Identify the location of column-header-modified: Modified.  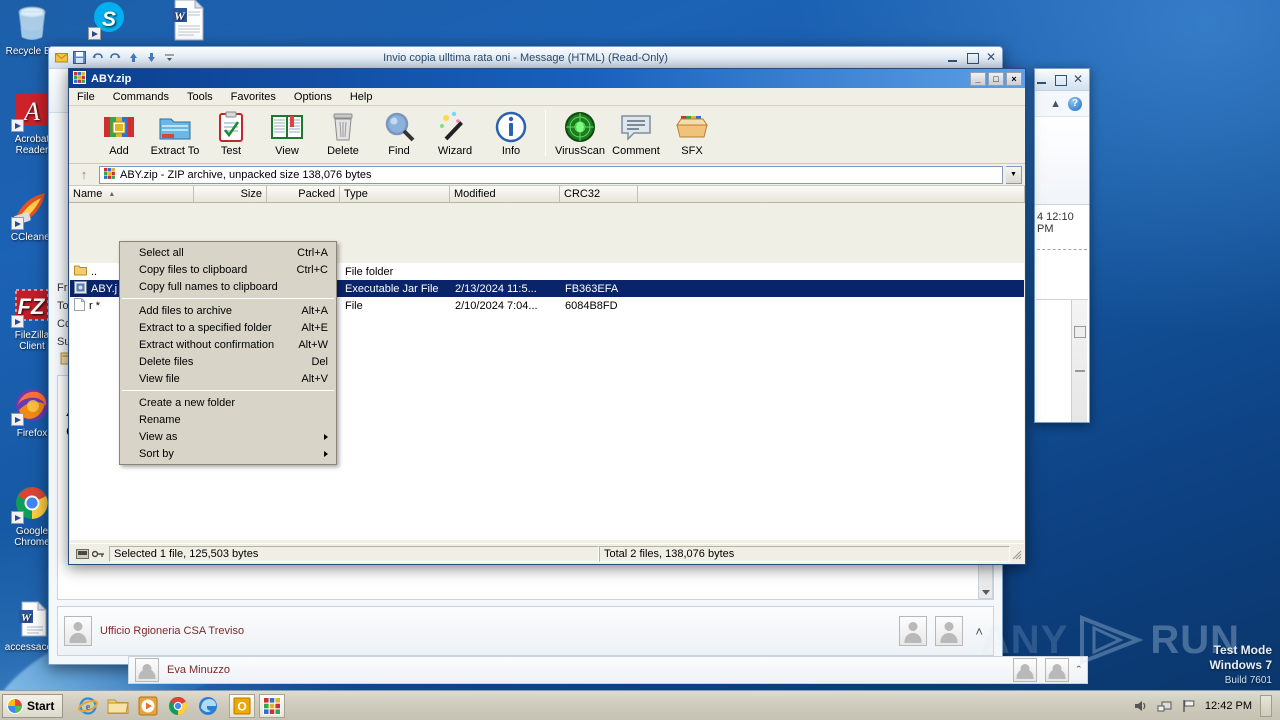
(505, 194).